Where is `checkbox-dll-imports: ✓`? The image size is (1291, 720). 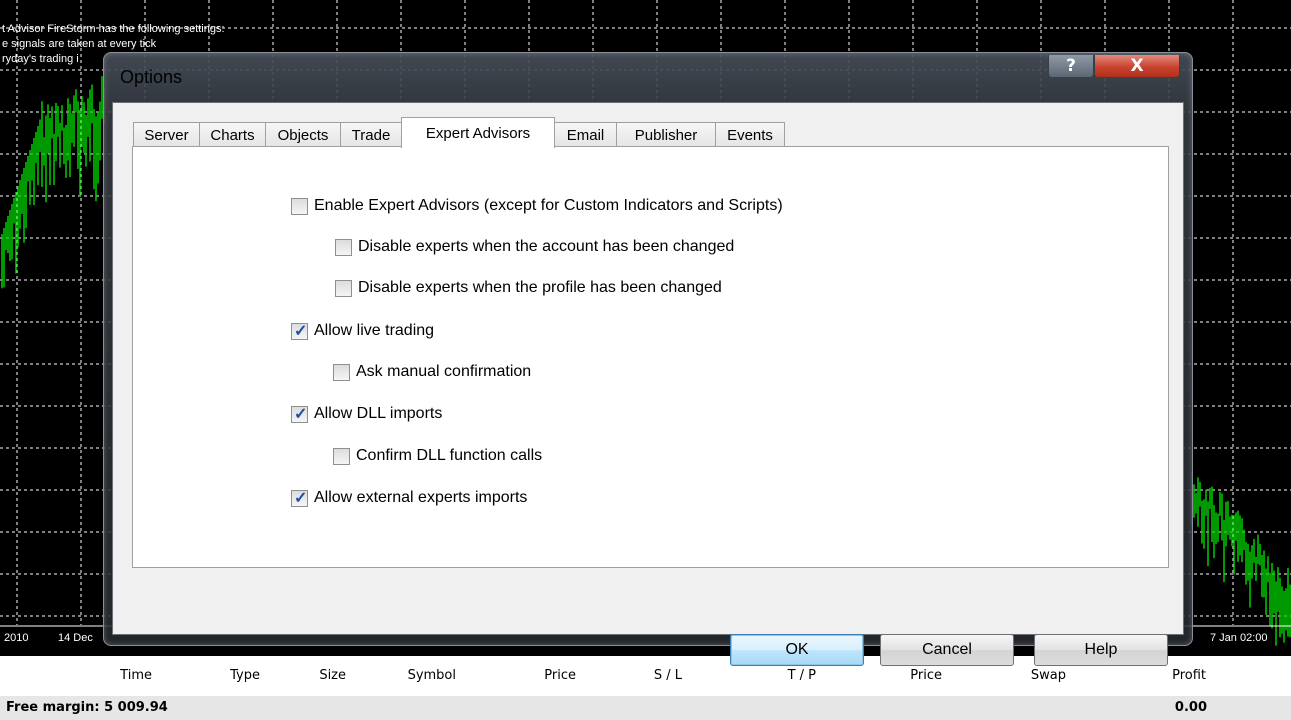
checkbox-dll-imports: ✓ is located at coordinates (299, 414).